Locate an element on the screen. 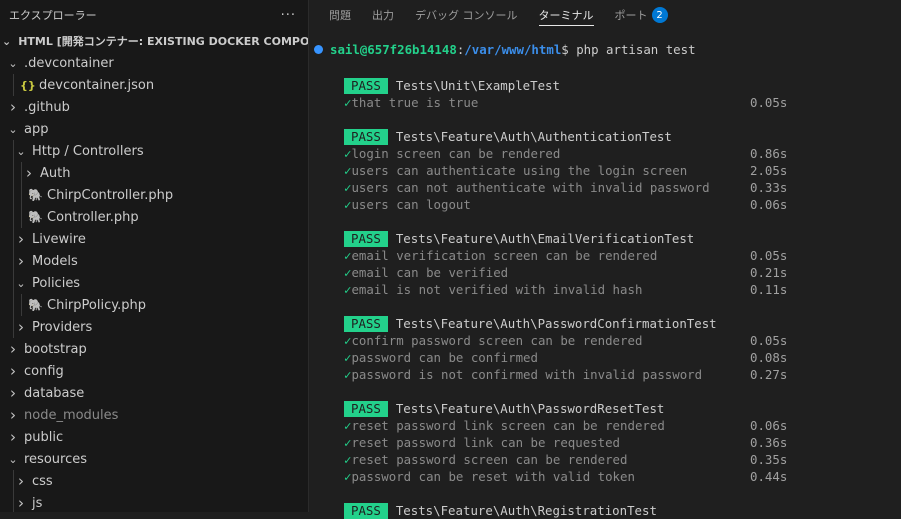 This screenshot has width=901, height=519. panel-tab-label: 出力 is located at coordinates (383, 15).